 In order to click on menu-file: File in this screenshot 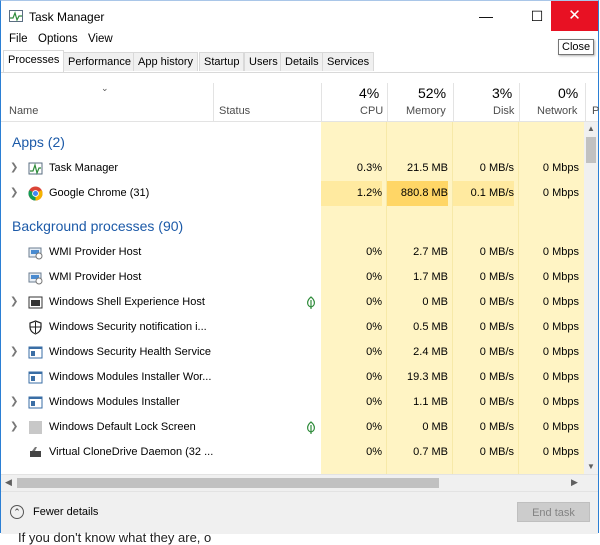, I will do `click(18, 39)`.